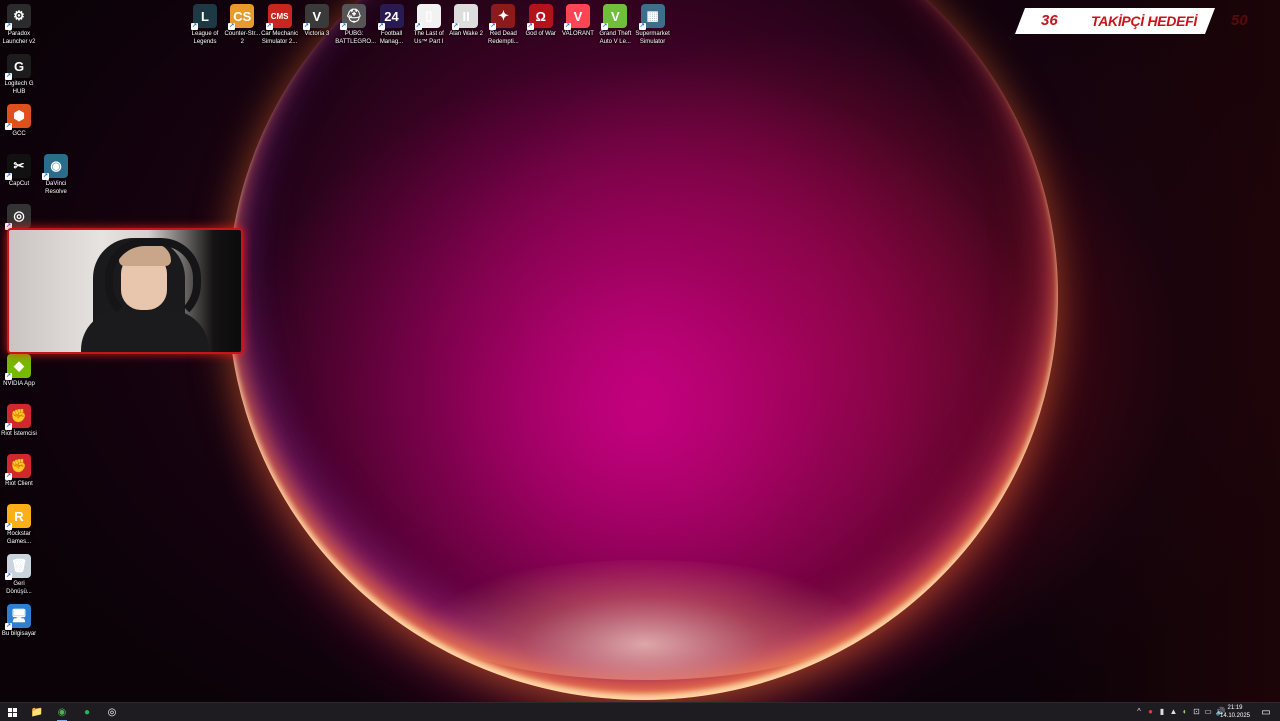 This screenshot has height=721, width=1280. I want to click on desktop-icon-riot1: ✊ ↗ Riot İstemcisi, so click(19, 421).